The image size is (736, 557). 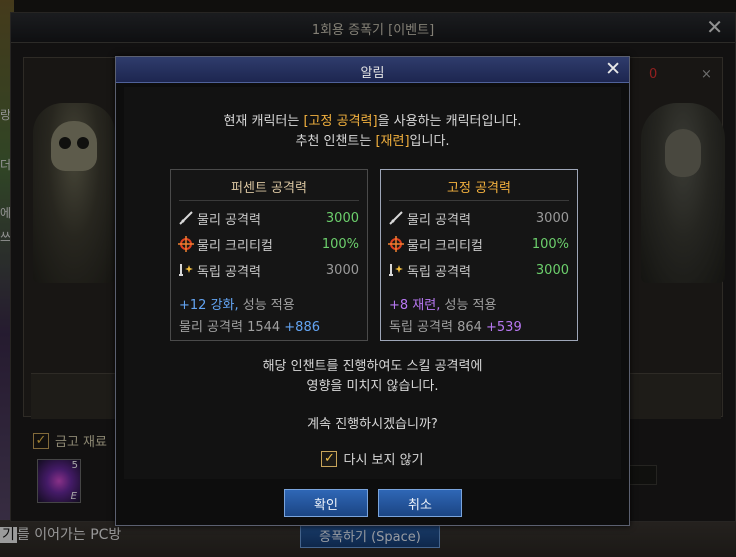 What do you see at coordinates (266, 305) in the screenshot?
I see `enhance-note: 성능 적용` at bounding box center [266, 305].